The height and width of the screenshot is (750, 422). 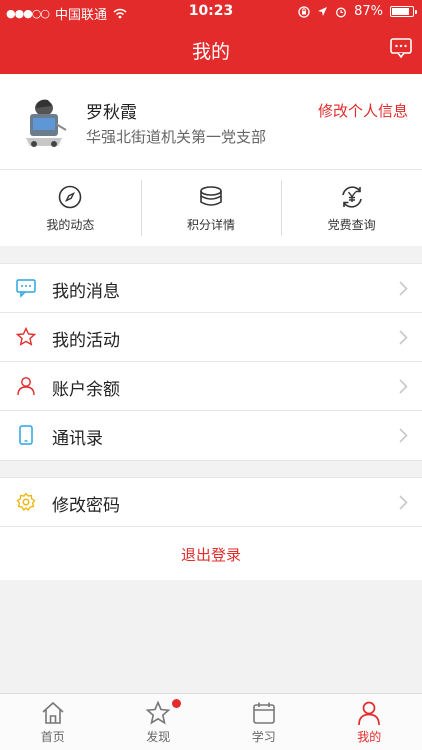 I want to click on quick-actions: 我的动态 积分详情 党费查询, so click(x=211, y=208).